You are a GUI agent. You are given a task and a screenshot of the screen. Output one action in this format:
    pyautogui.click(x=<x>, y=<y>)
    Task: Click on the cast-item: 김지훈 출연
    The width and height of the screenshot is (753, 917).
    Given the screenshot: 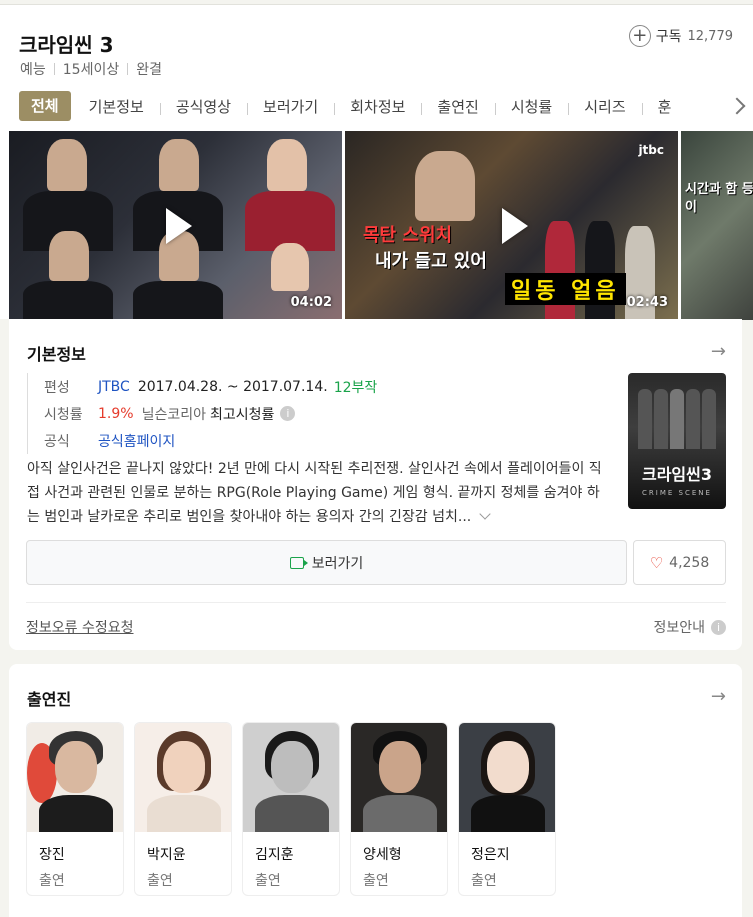 What is the action you would take?
    pyautogui.click(x=291, y=809)
    